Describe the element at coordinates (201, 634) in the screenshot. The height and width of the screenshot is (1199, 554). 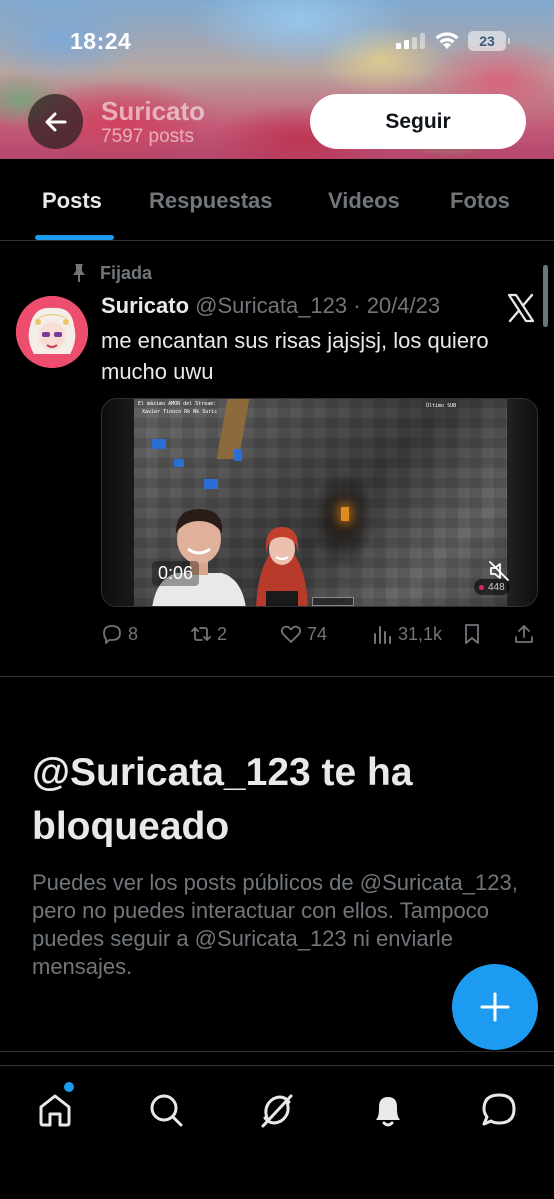
I see `repost-icon` at that location.